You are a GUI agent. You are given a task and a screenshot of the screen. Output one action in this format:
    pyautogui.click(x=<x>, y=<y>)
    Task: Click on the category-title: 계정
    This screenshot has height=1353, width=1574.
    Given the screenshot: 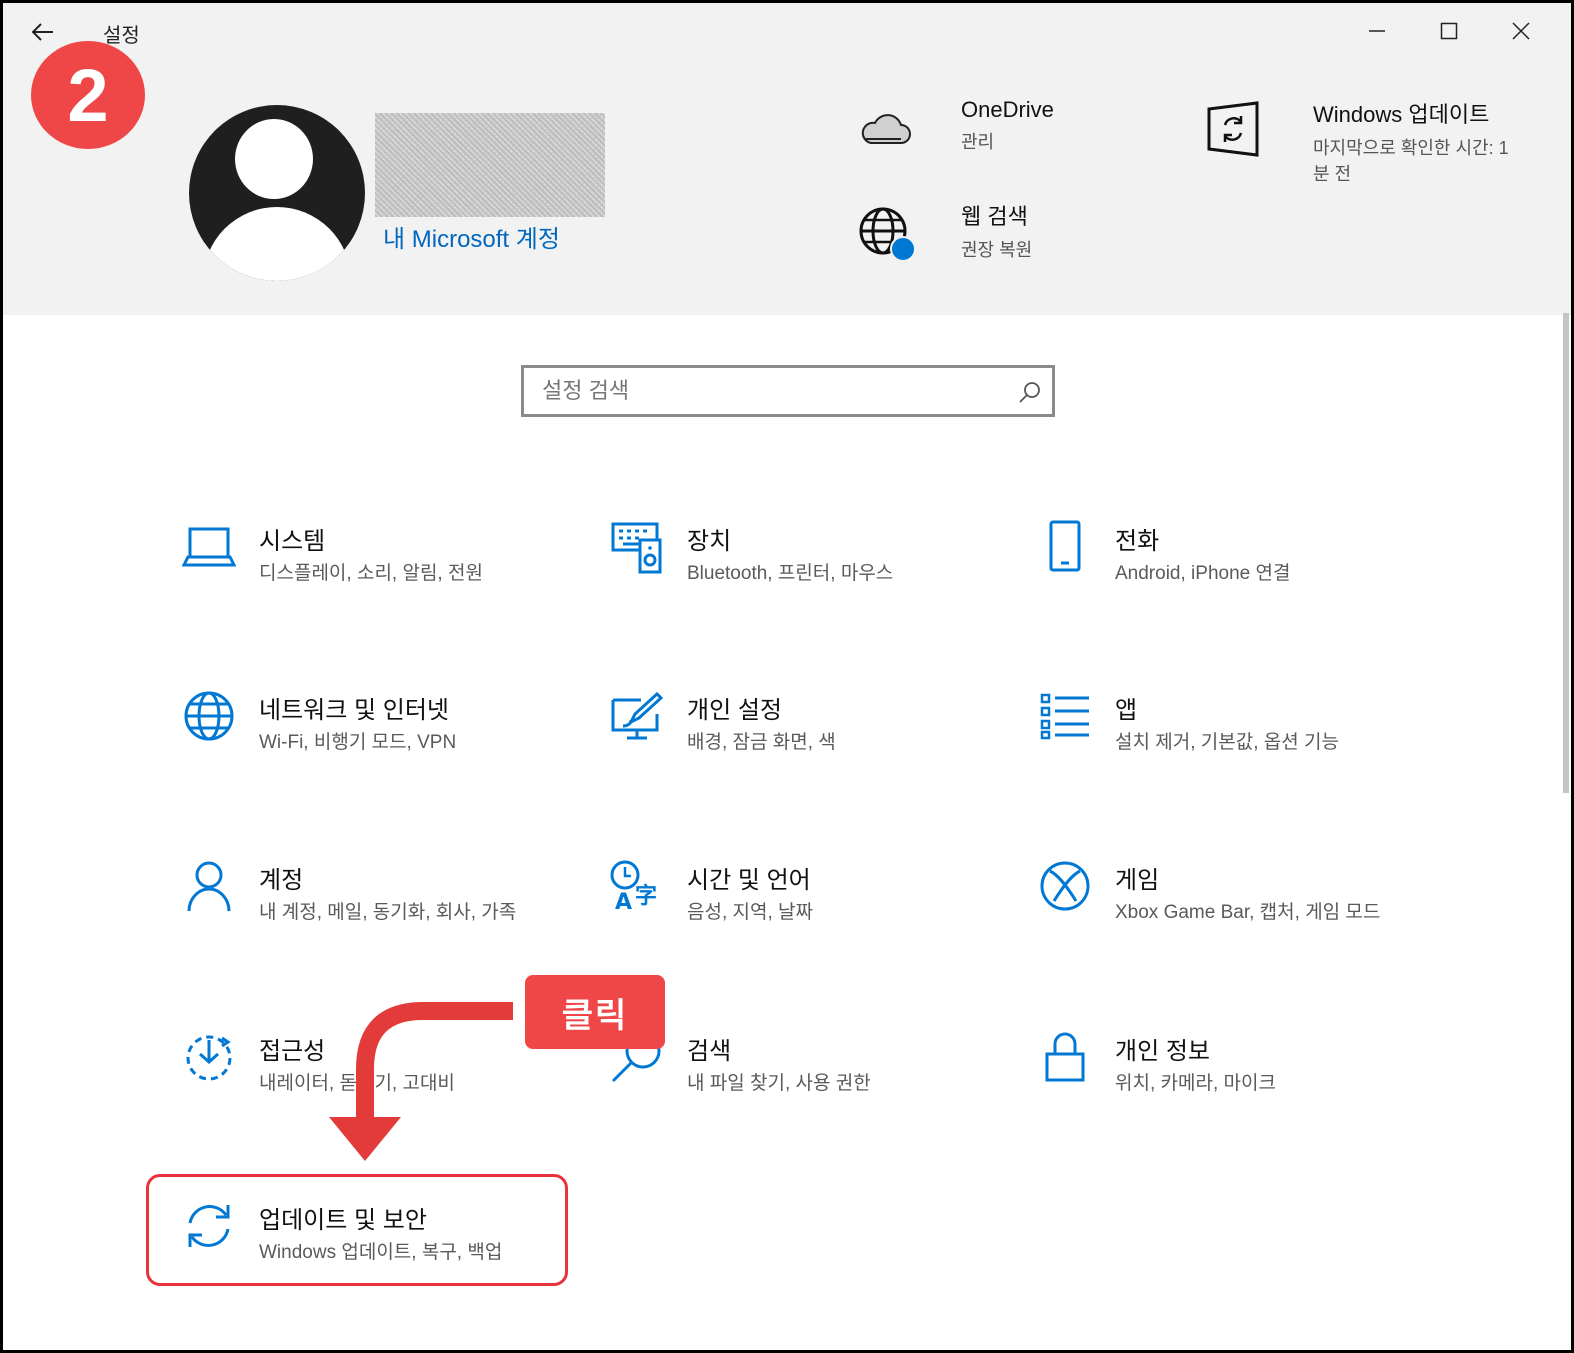 What is the action you would take?
    pyautogui.click(x=281, y=880)
    